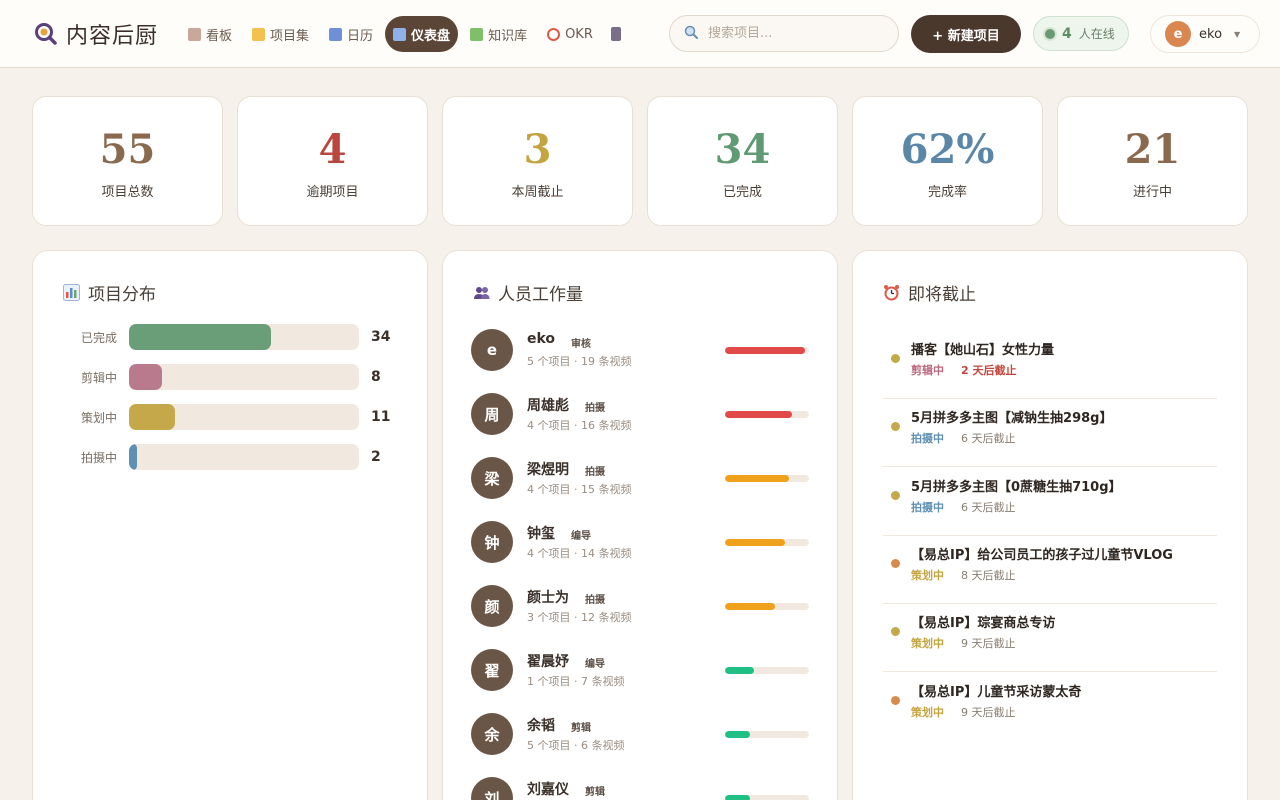 The height and width of the screenshot is (800, 1280). I want to click on deadline-due: 8 天后截止, so click(988, 575).